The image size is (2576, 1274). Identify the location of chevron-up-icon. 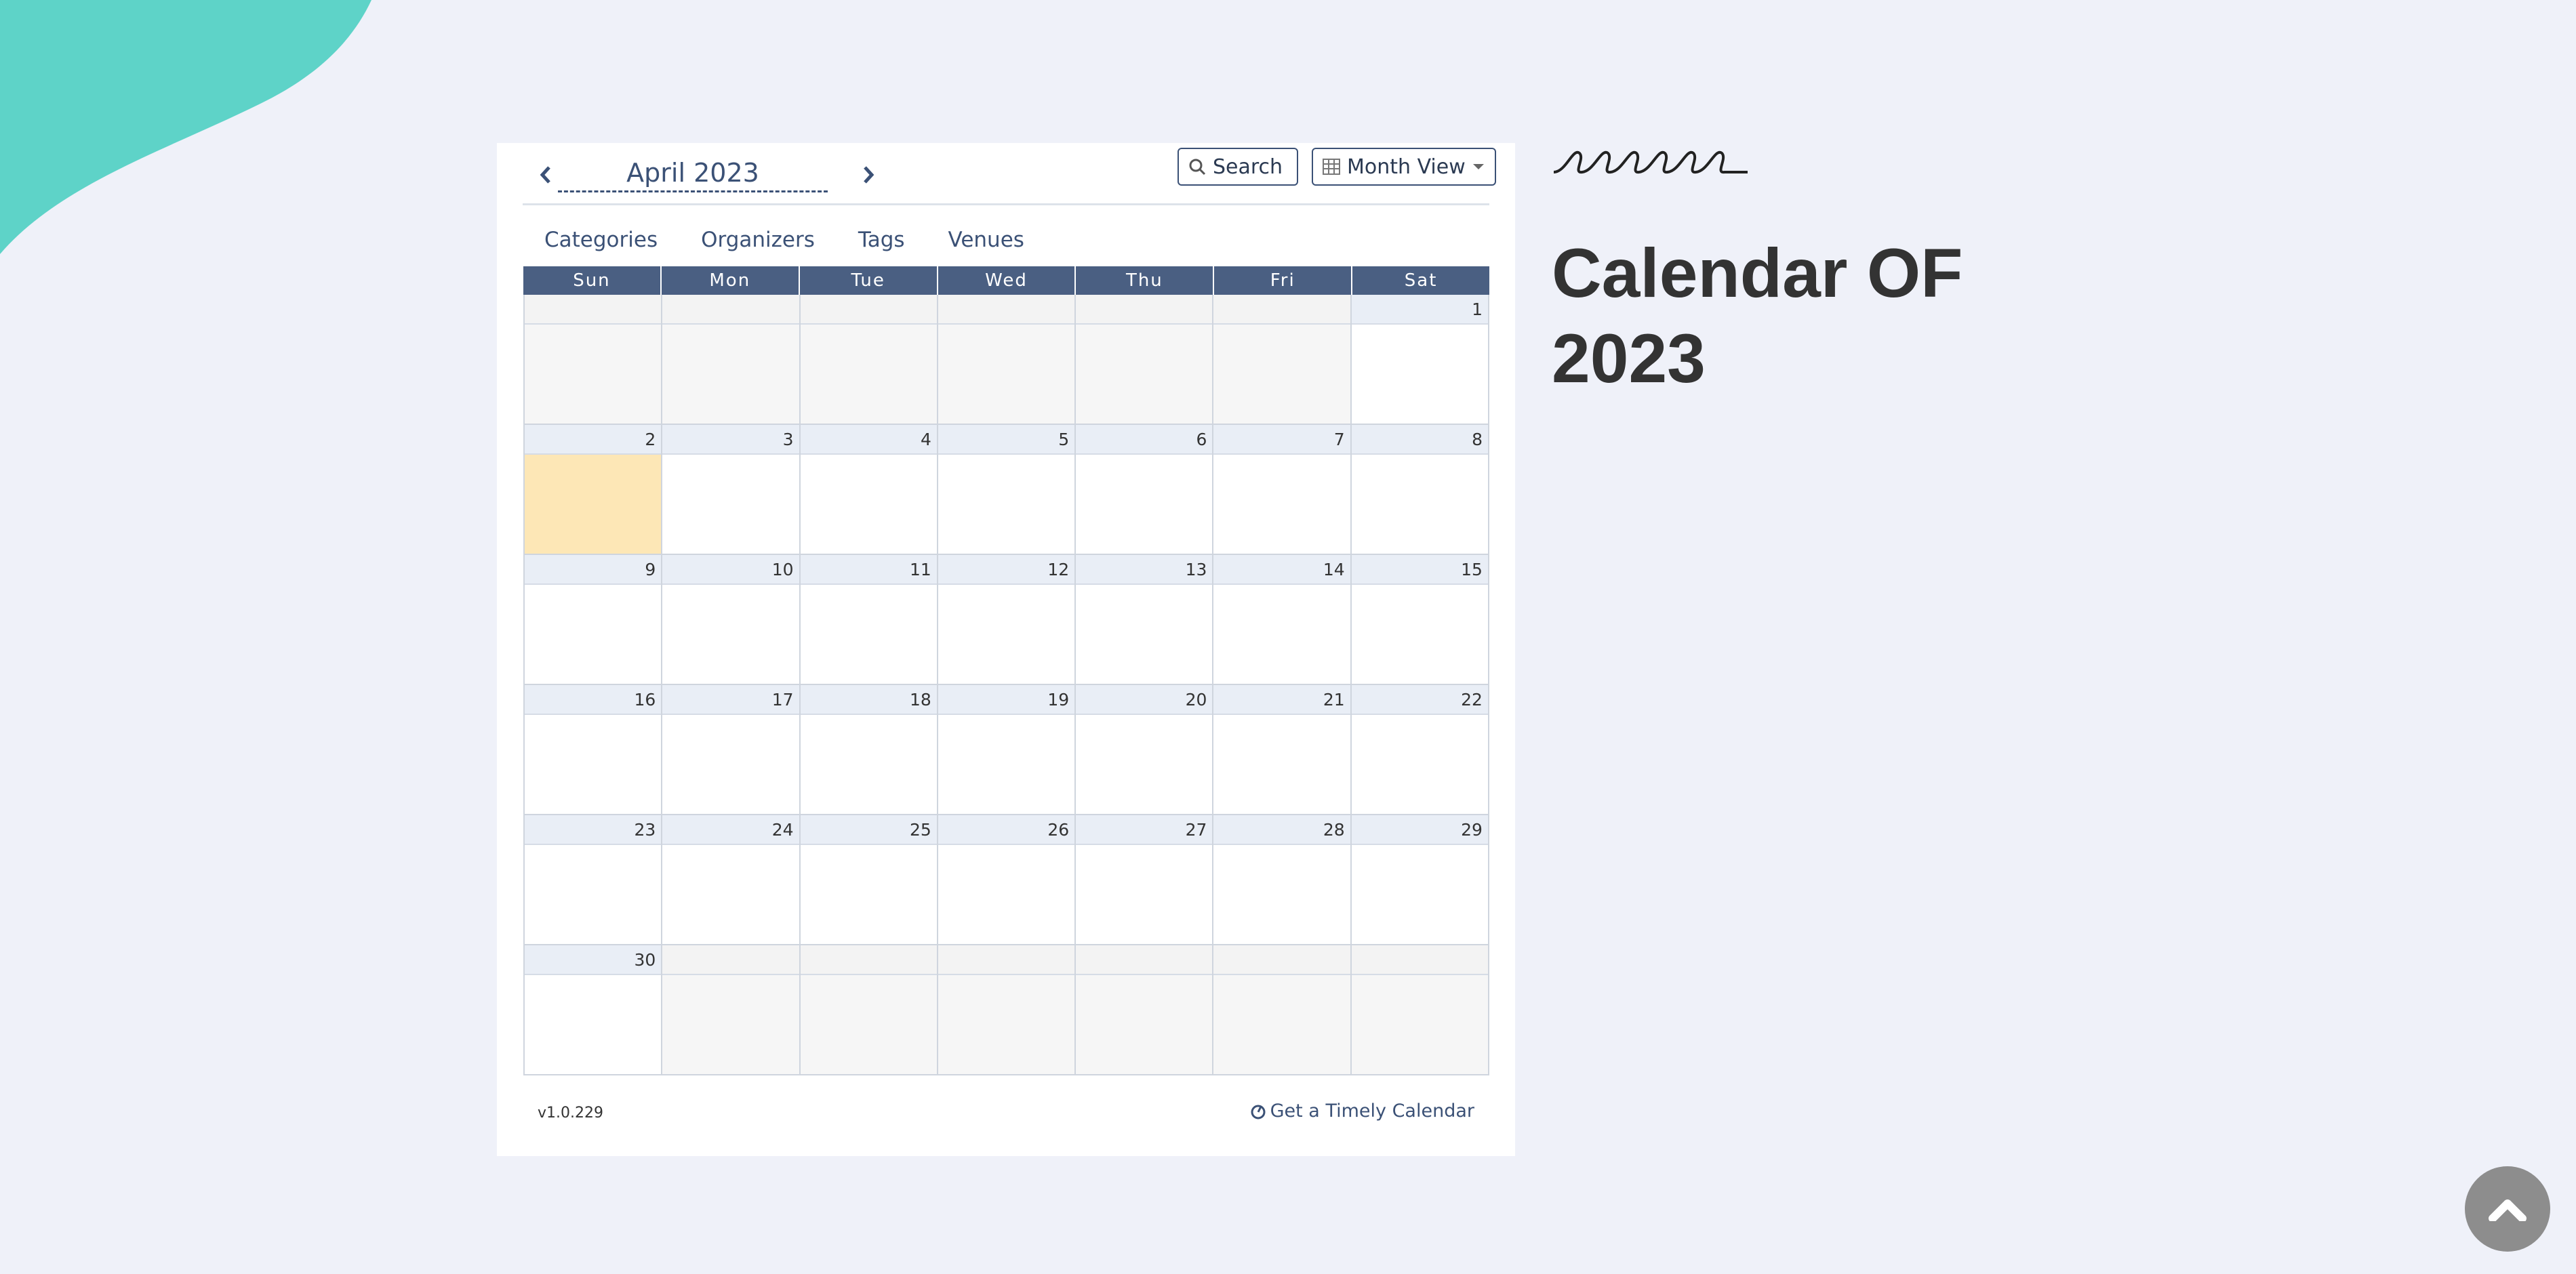
(2508, 1210).